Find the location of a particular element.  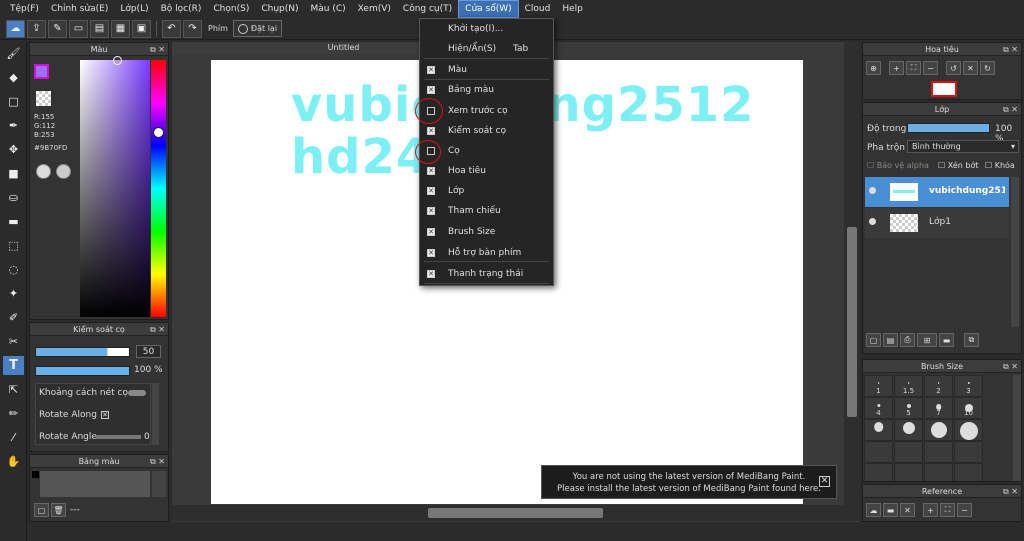

hue-cursor is located at coordinates (158, 132).